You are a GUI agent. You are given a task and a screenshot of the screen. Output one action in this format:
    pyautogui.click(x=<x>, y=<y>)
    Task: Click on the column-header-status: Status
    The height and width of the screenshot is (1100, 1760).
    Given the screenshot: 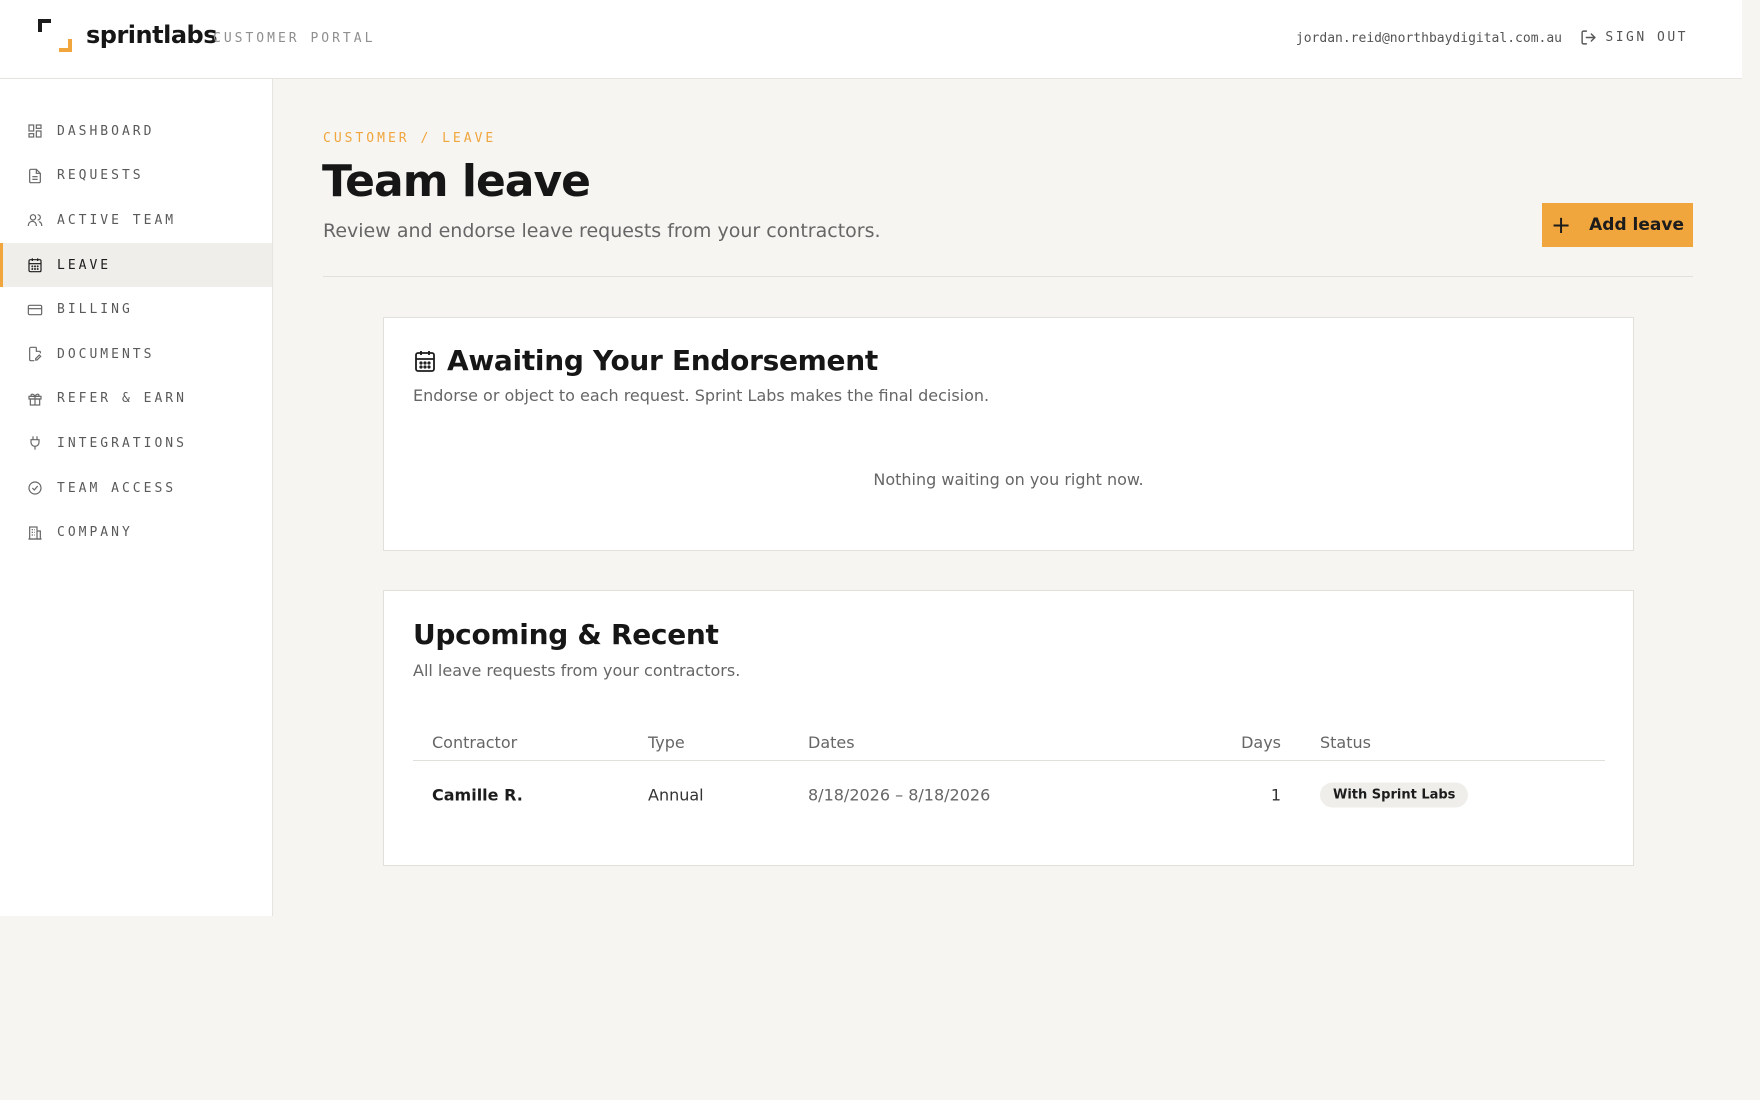 What is the action you would take?
    pyautogui.click(x=1345, y=742)
    